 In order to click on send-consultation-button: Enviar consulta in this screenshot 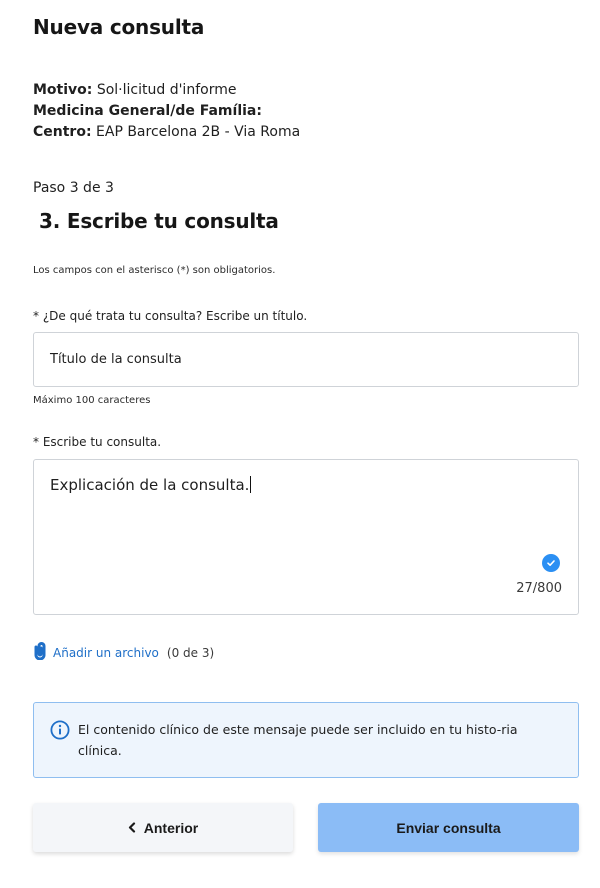, I will do `click(448, 827)`.